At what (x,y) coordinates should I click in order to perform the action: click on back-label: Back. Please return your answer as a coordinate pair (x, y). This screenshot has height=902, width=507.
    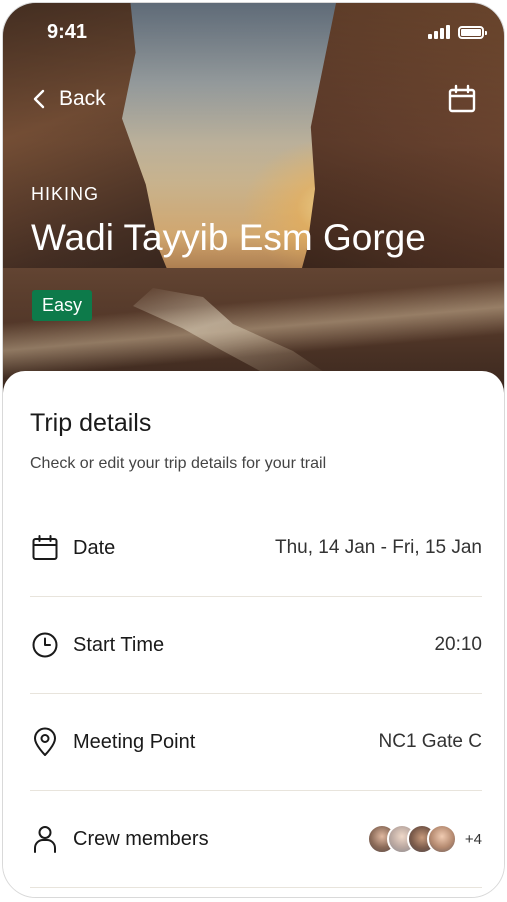
    Looking at the image, I should click on (82, 98).